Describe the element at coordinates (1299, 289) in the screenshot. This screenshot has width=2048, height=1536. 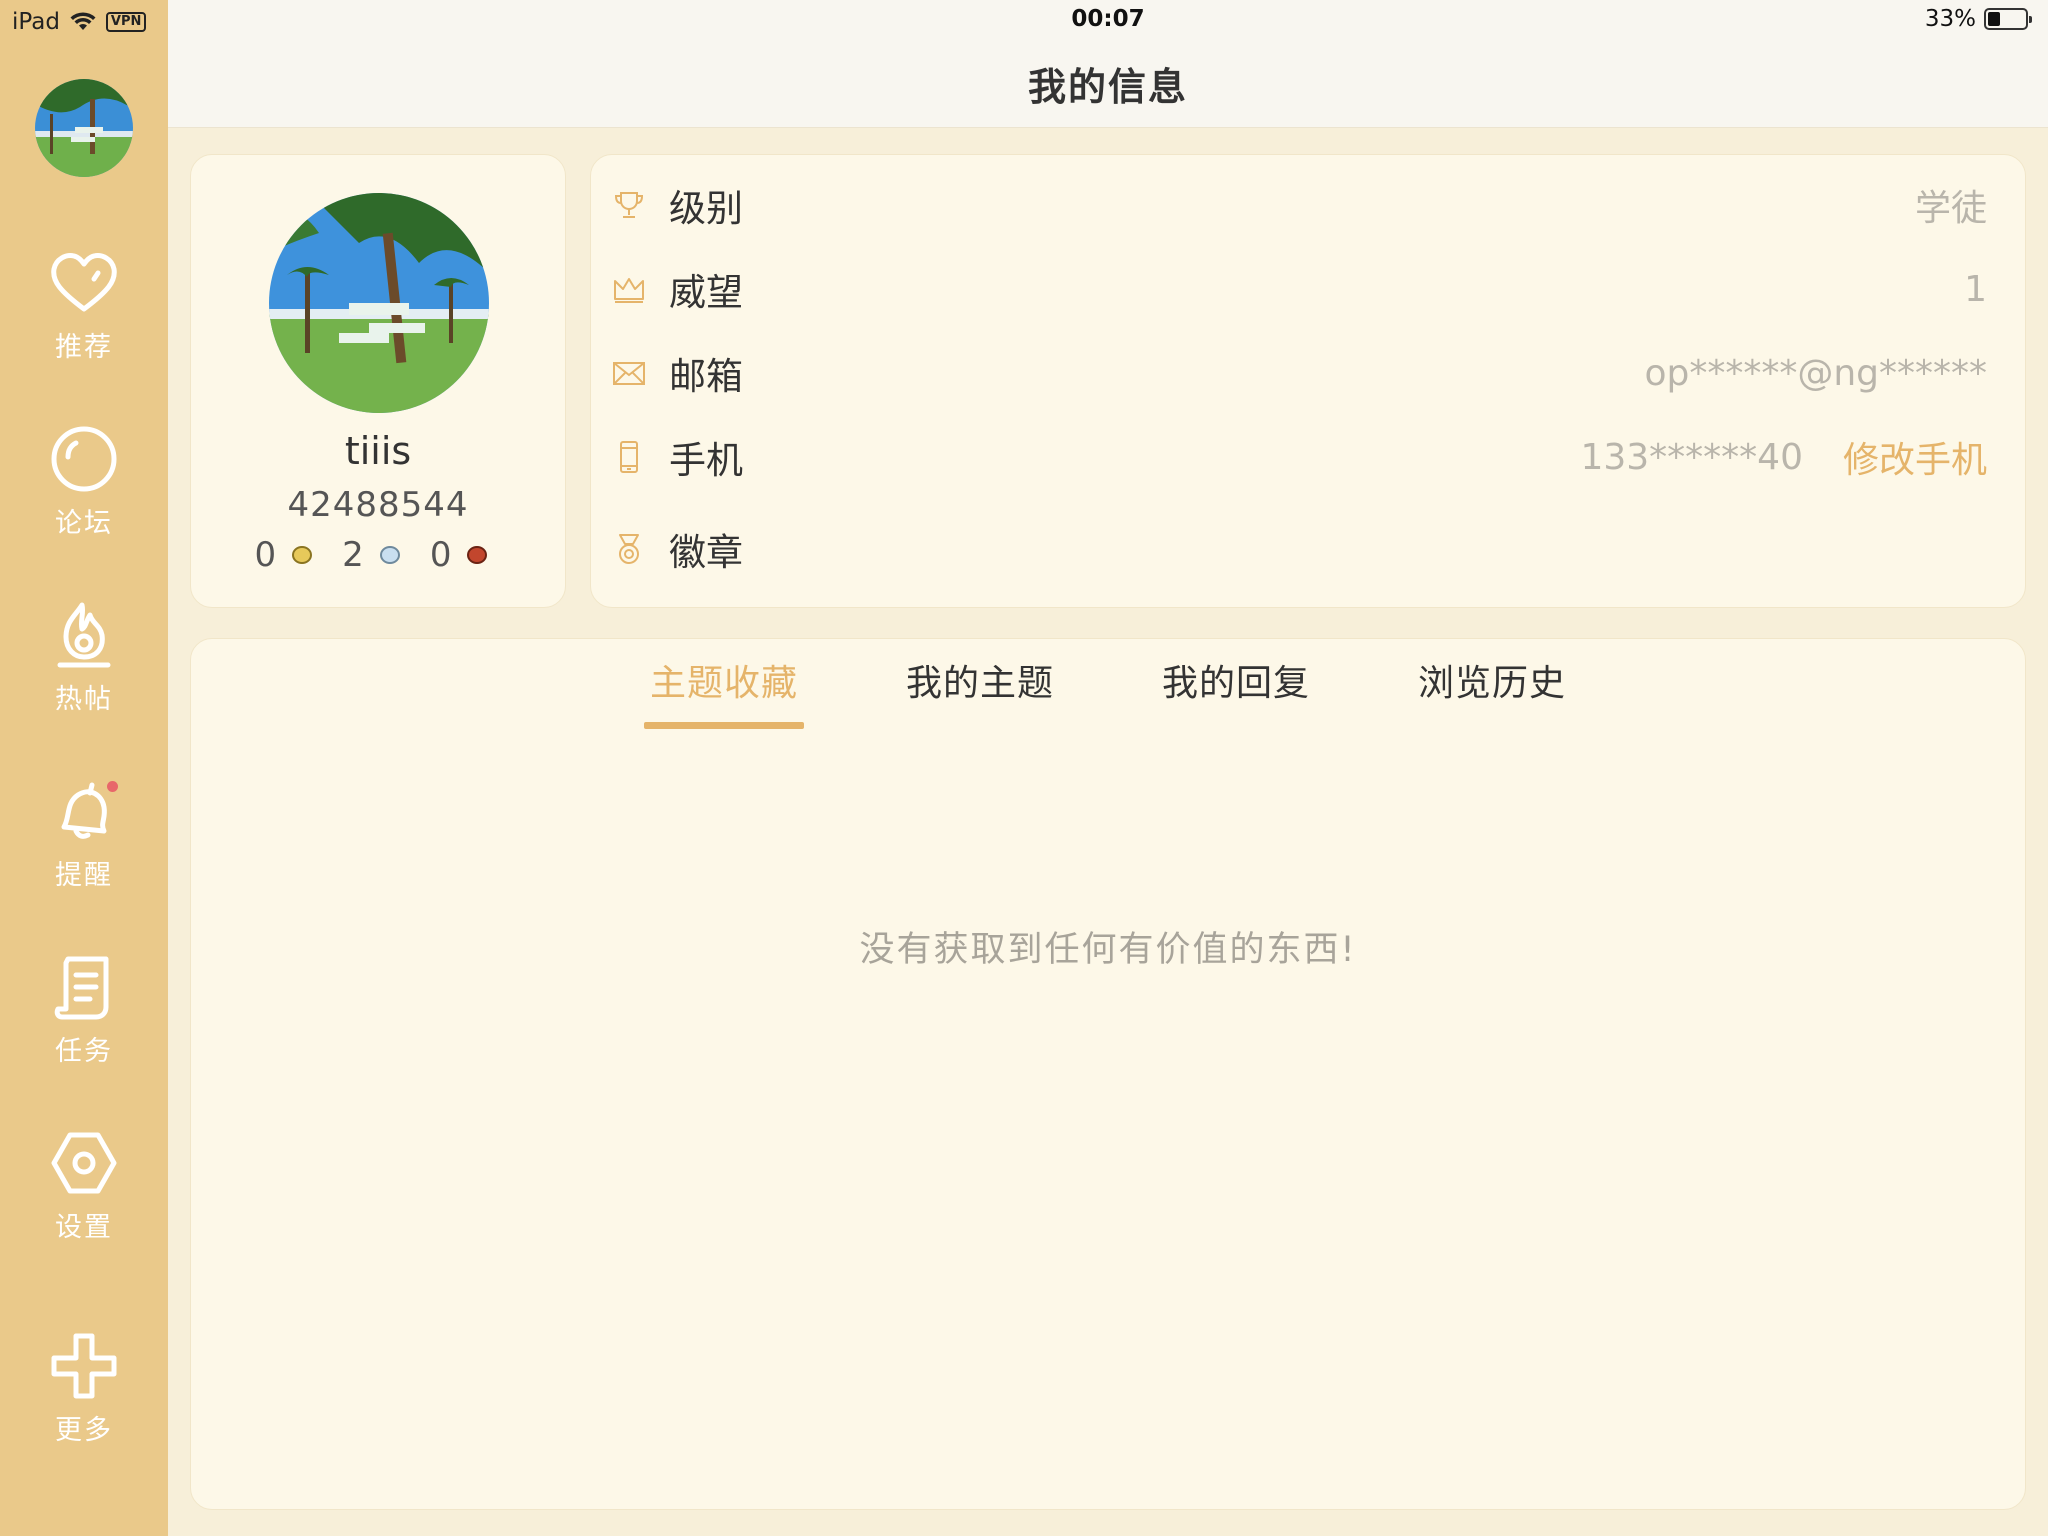
I see `info-row-prestige: 威望 1` at that location.